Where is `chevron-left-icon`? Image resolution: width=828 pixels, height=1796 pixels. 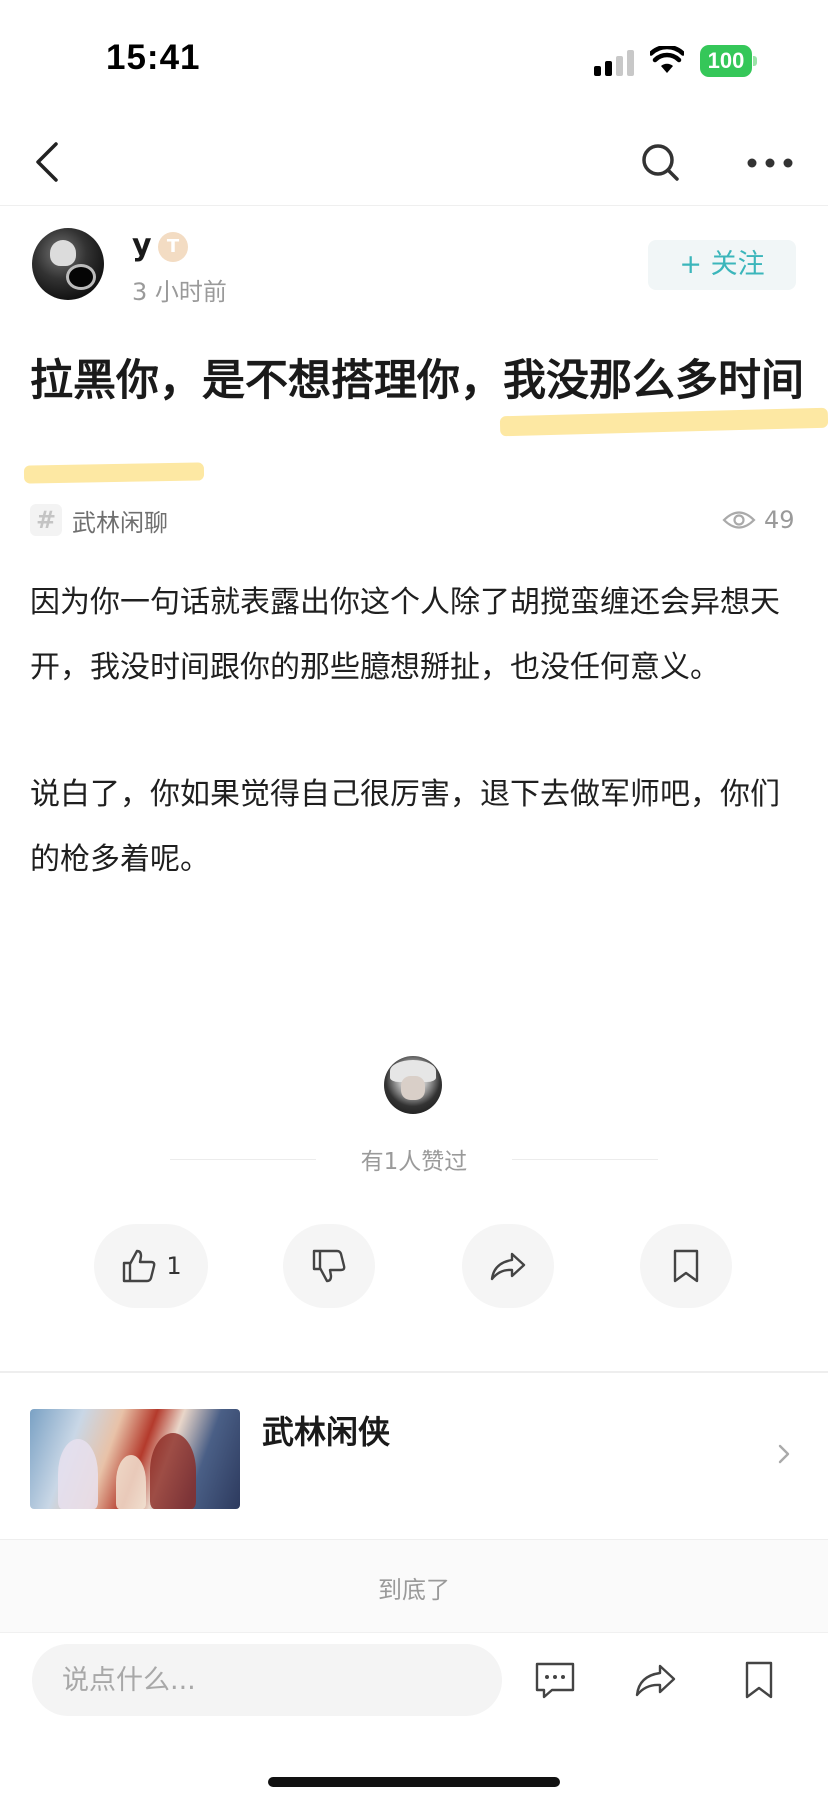
chevron-left-icon is located at coordinates (48, 162).